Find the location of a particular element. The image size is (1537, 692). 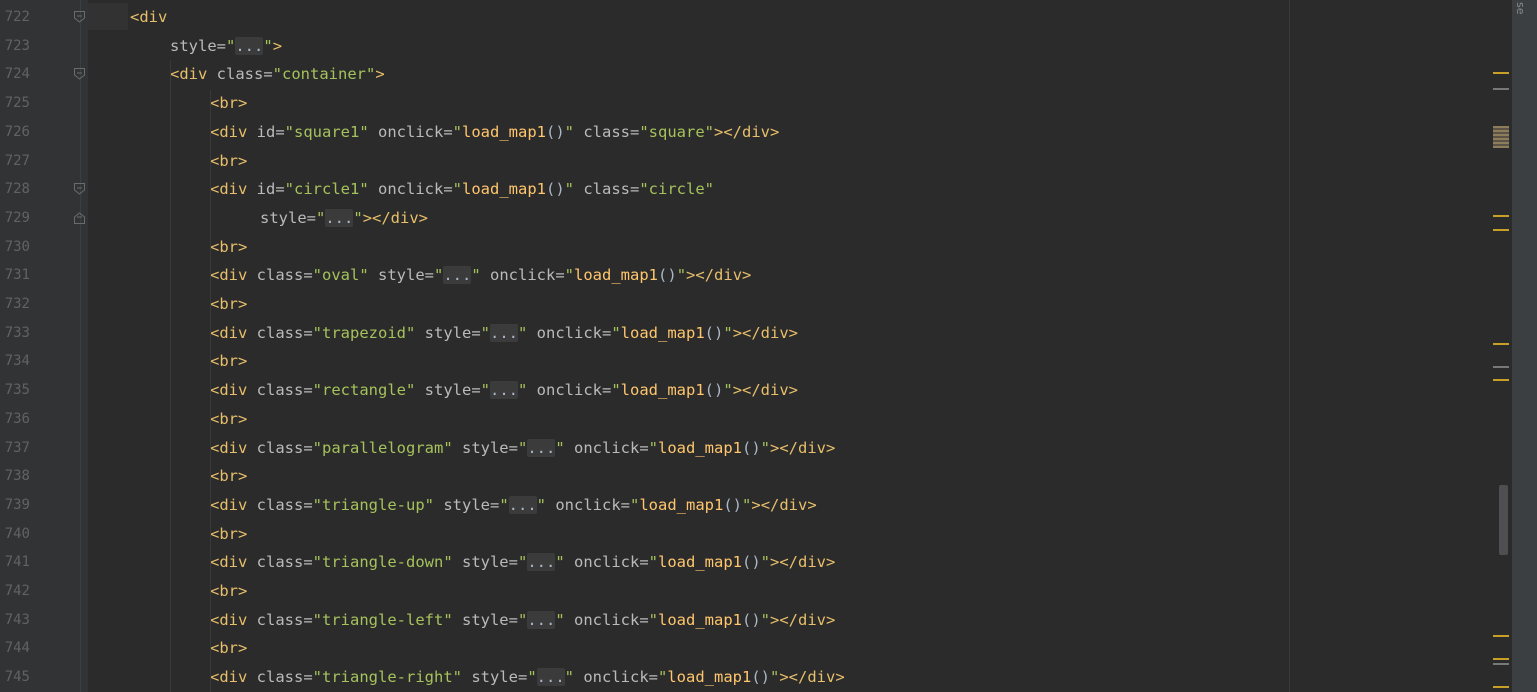

tool-window-tab: se is located at coordinates (1520, 8).